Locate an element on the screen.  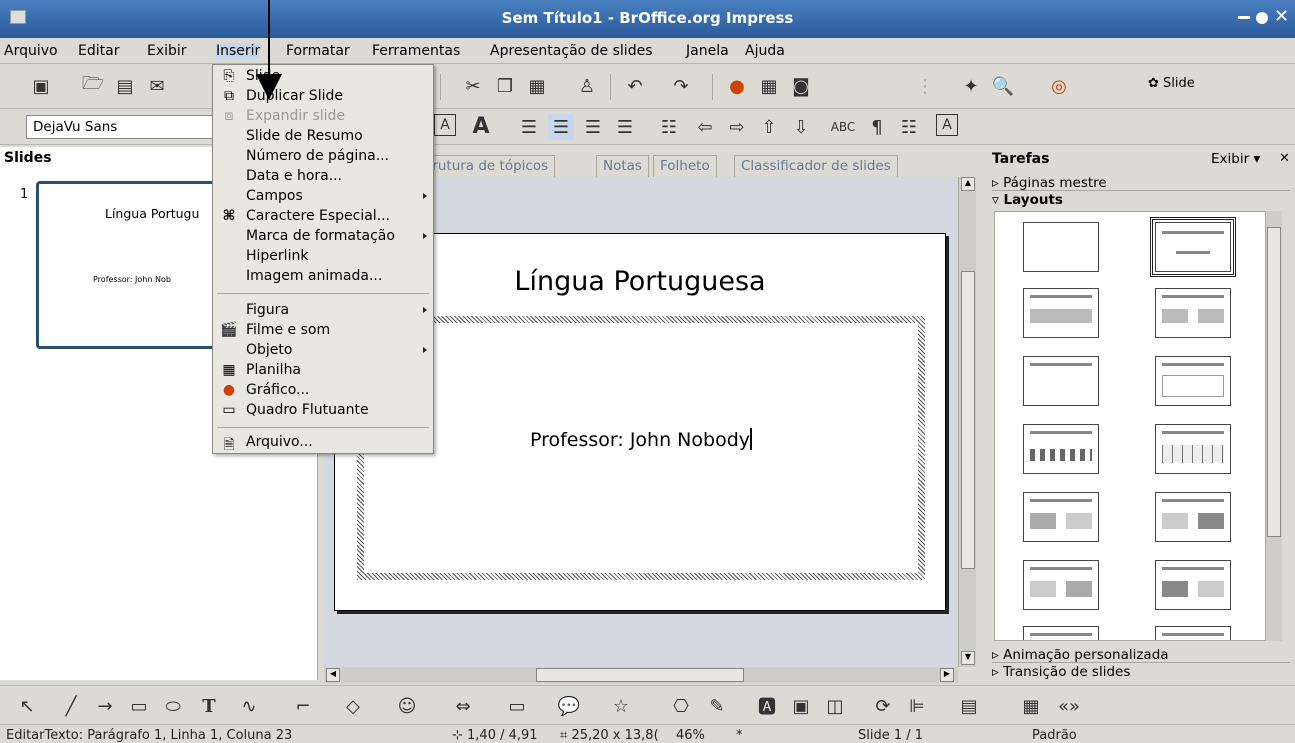
menu-item-fields: Campos is located at coordinates (323, 197).